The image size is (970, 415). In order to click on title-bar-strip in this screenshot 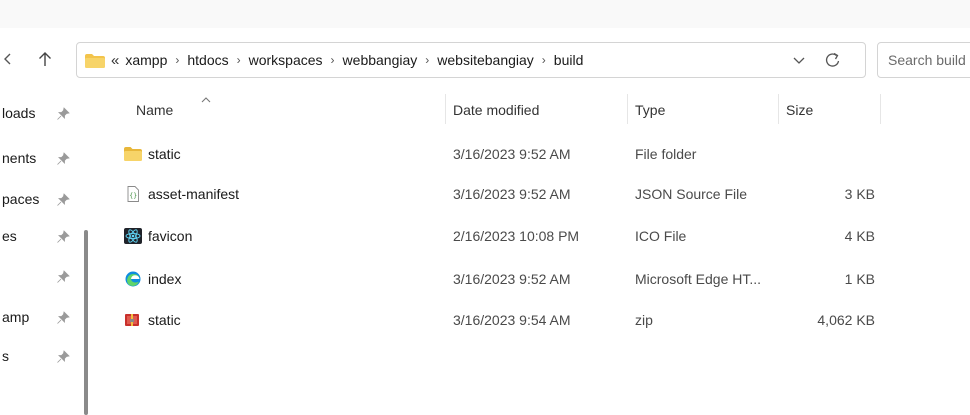, I will do `click(485, 14)`.